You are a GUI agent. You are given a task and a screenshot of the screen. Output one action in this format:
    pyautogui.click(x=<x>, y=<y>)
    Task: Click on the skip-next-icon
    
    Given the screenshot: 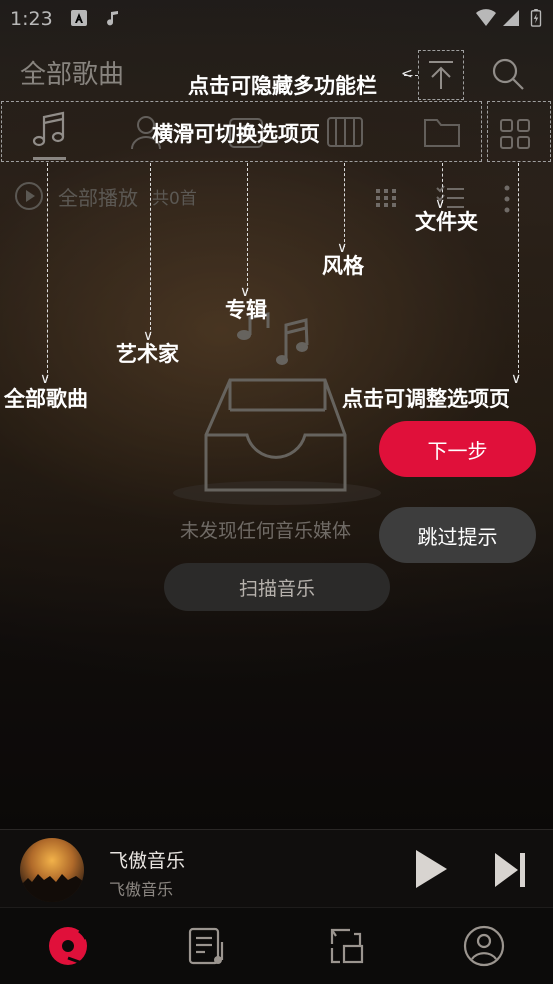 What is the action you would take?
    pyautogui.click(x=510, y=870)
    